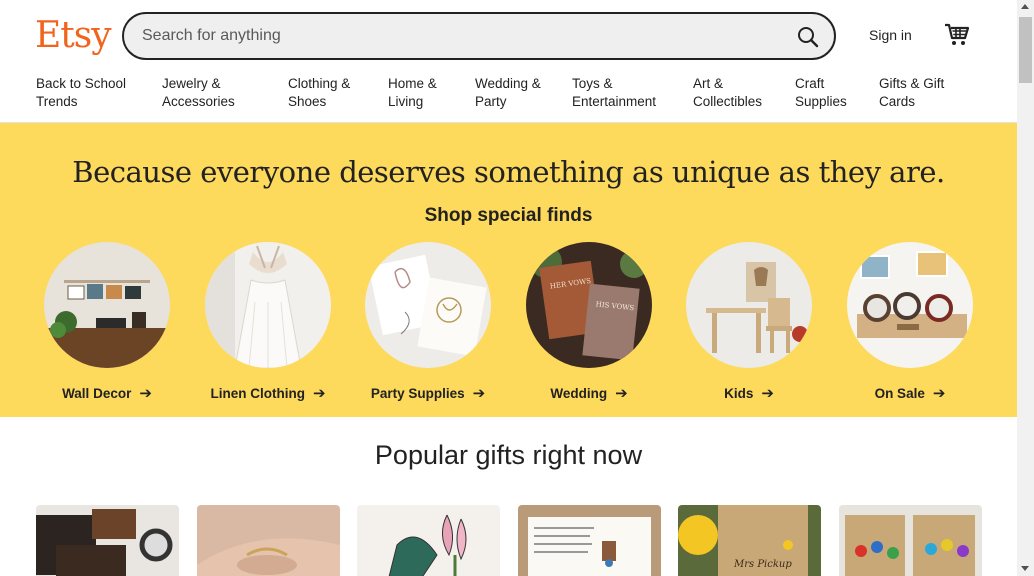  What do you see at coordinates (417, 393) in the screenshot?
I see `category-label: Party Supplies` at bounding box center [417, 393].